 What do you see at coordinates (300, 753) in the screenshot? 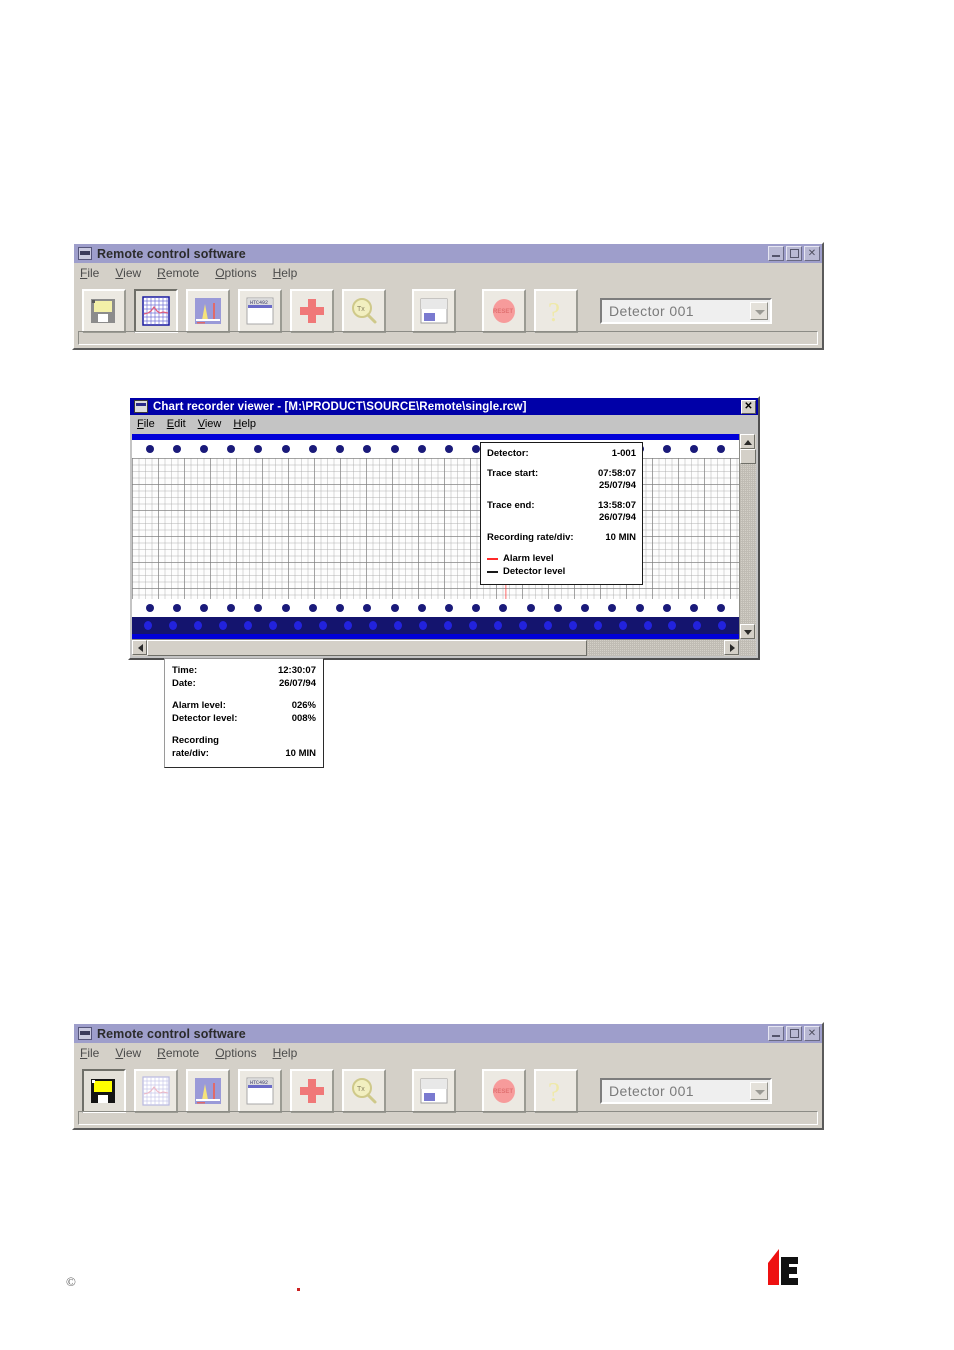
I see `readout-rate-value: 10 MIN` at bounding box center [300, 753].